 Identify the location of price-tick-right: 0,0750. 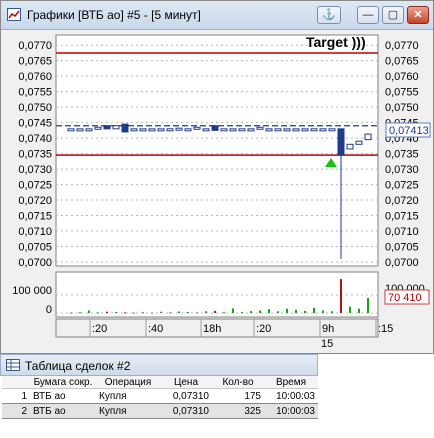
(402, 108).